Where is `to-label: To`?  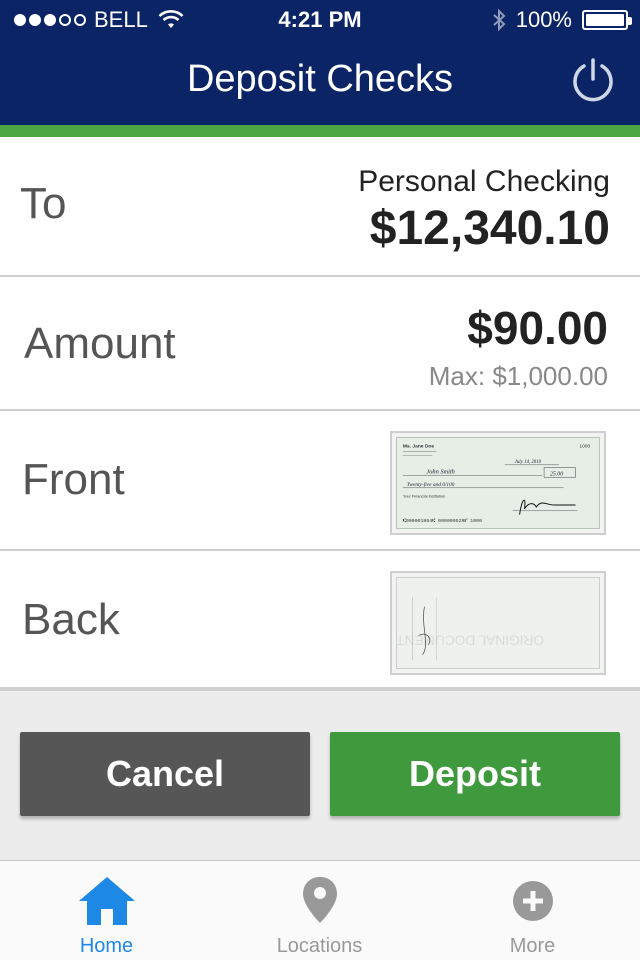
to-label: To is located at coordinates (43, 203).